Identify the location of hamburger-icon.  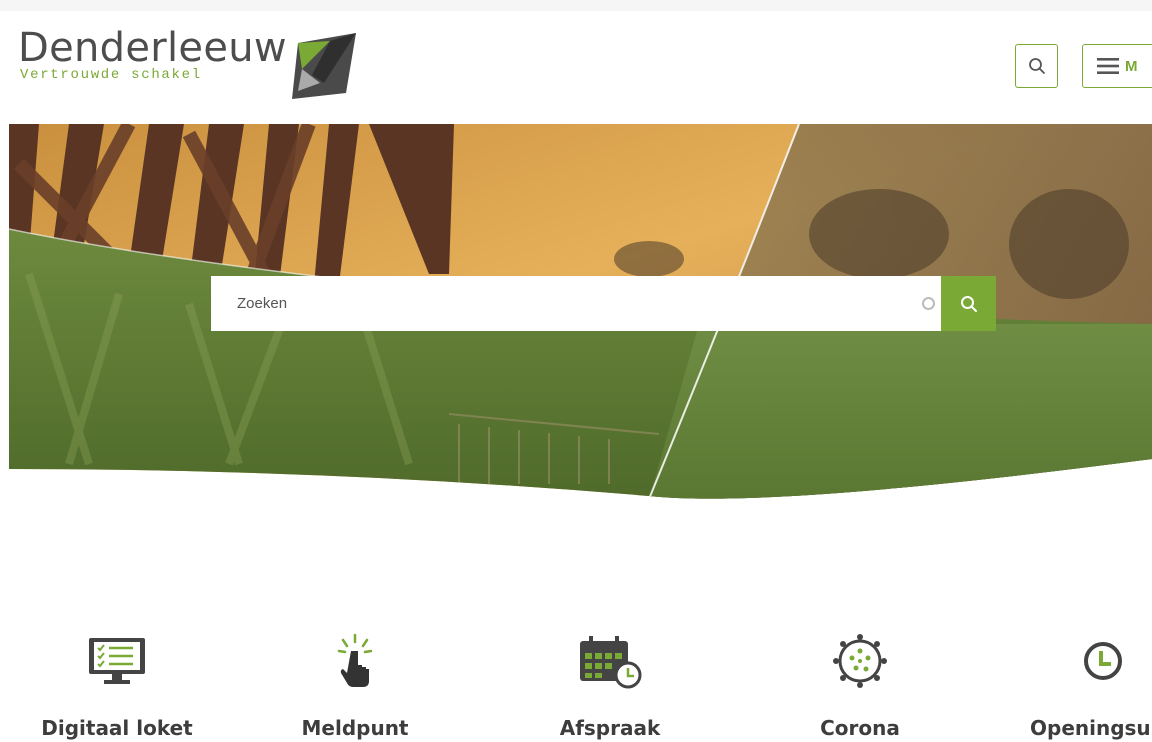
(1108, 66).